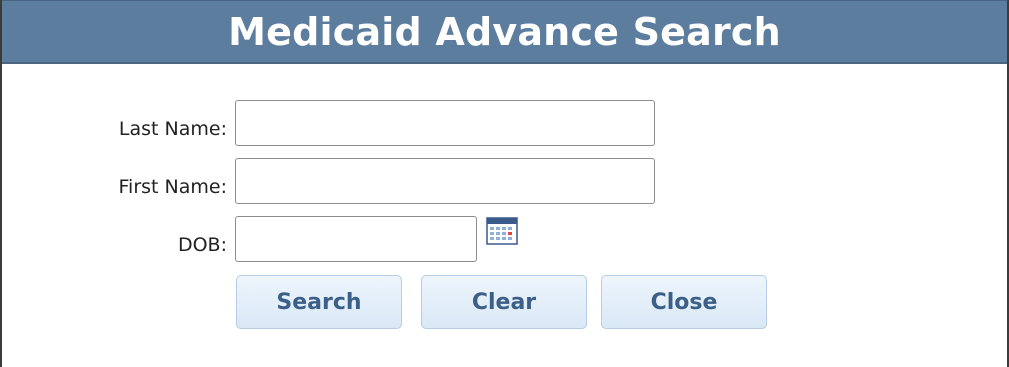 The image size is (1009, 367). What do you see at coordinates (445, 123) in the screenshot?
I see `last-name-input` at bounding box center [445, 123].